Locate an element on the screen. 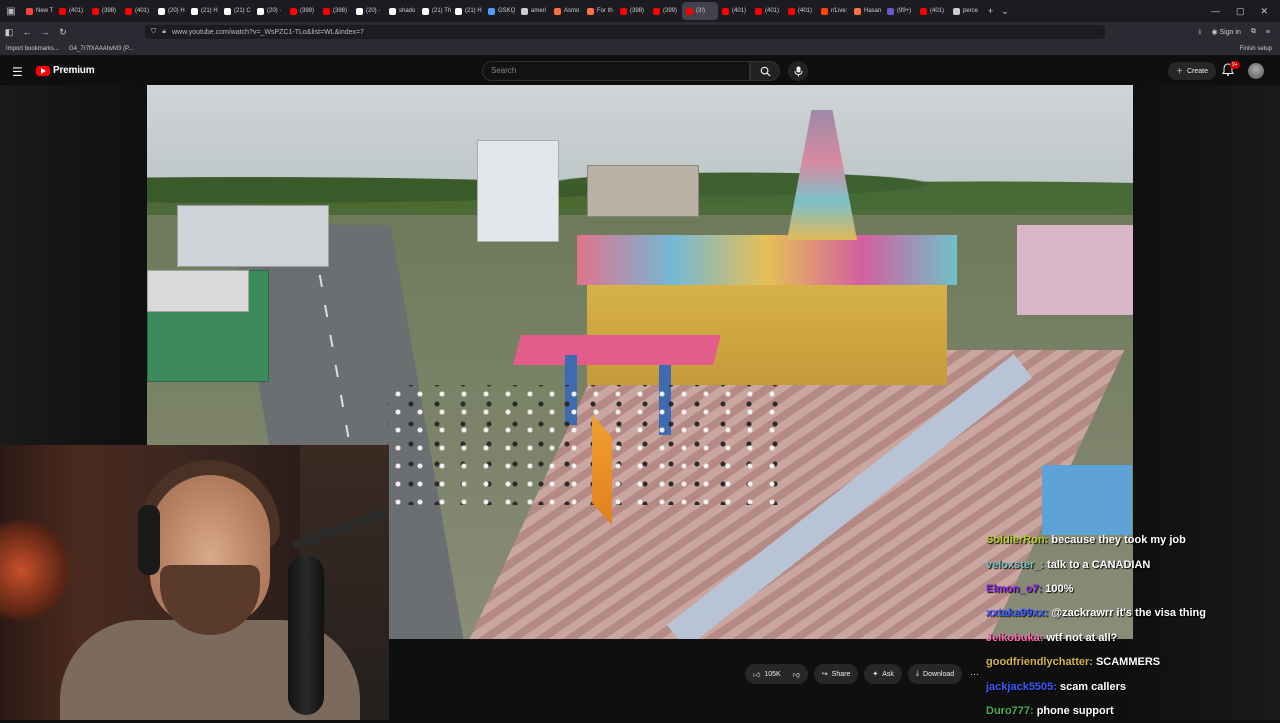  back-icon: ← is located at coordinates (27, 32).